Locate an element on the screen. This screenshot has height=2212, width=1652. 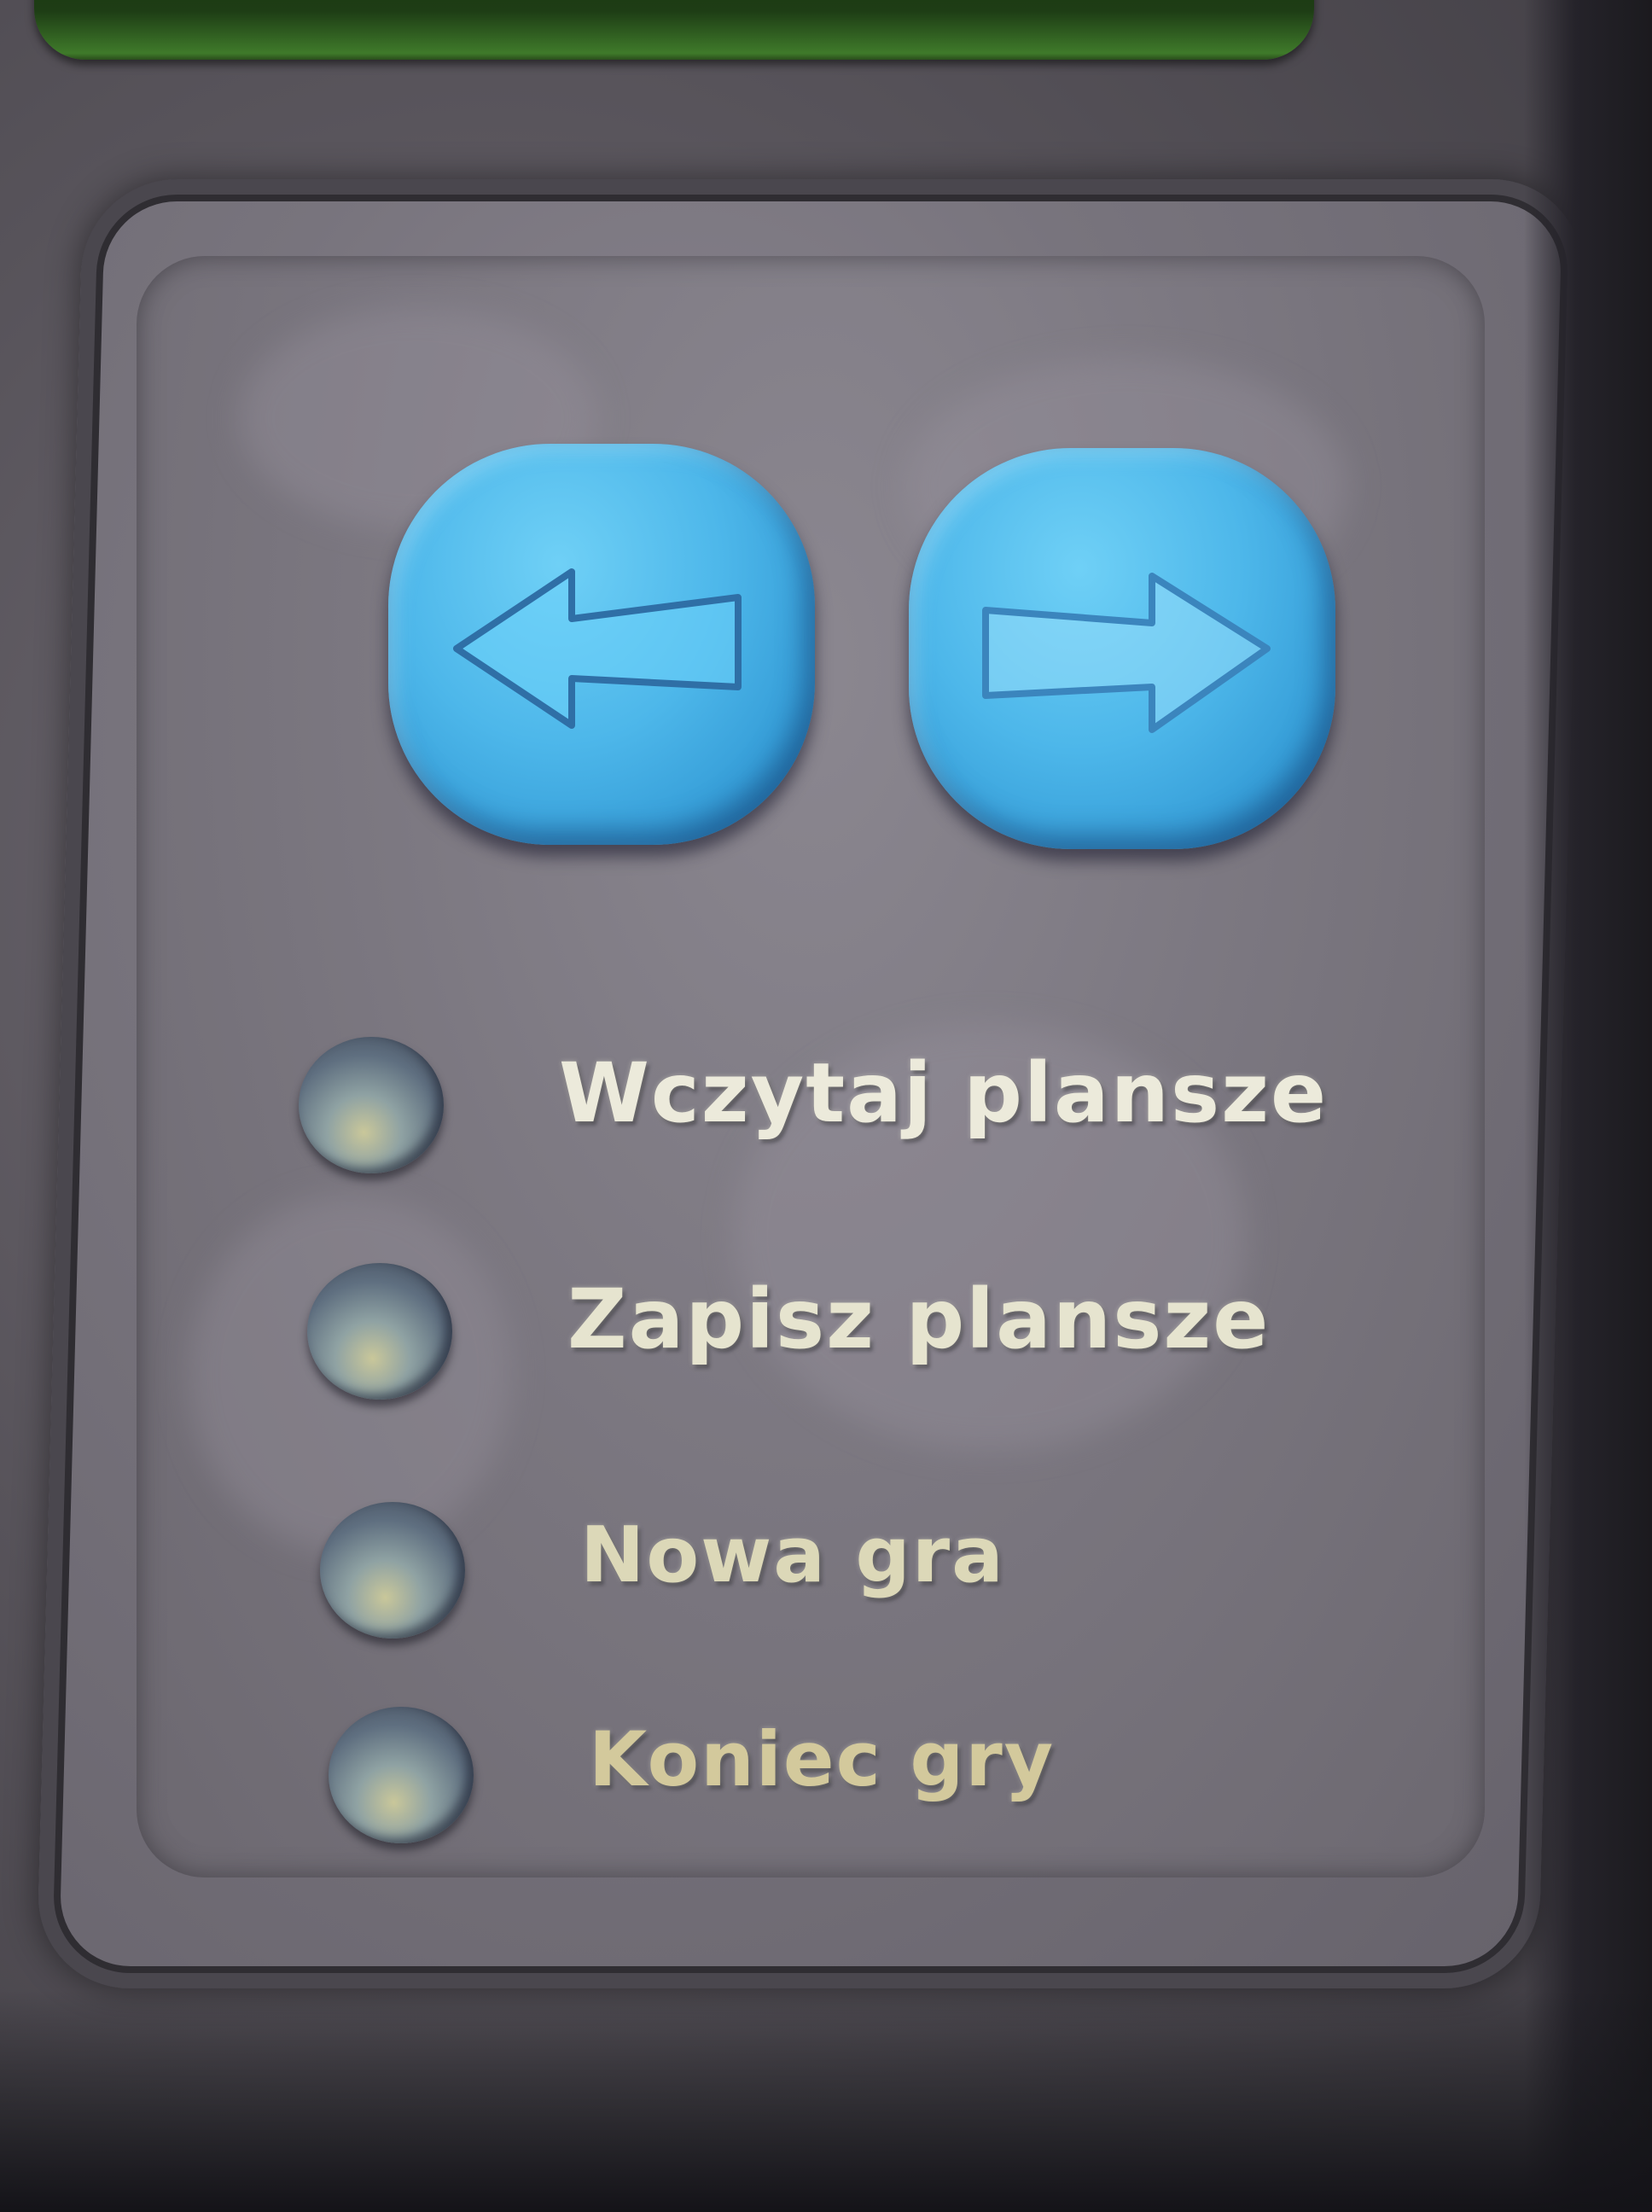
top-bar is located at coordinates (674, 30).